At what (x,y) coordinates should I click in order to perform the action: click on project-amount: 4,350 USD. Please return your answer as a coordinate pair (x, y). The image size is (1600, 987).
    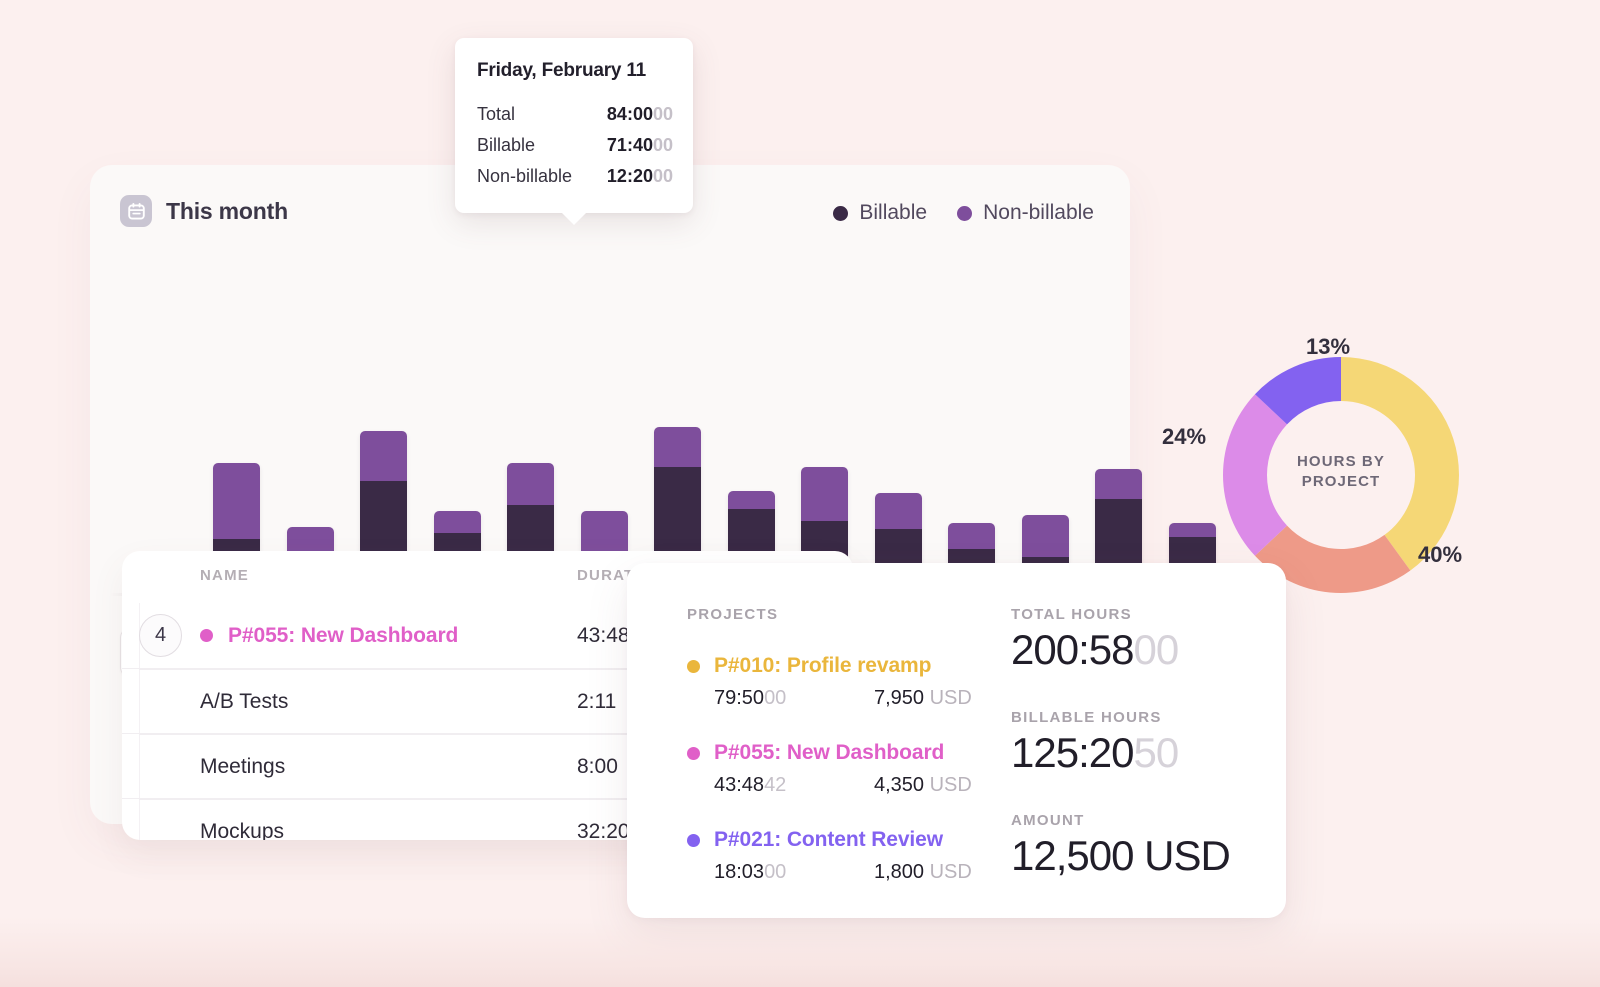
    Looking at the image, I should click on (923, 785).